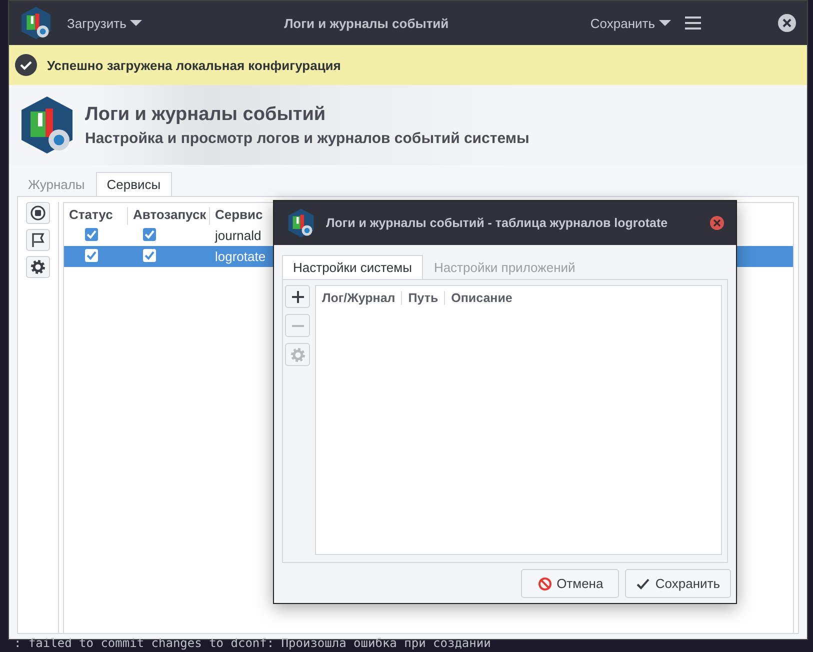  Describe the element at coordinates (240, 256) in the screenshot. I see `service-name: logrotate` at that location.